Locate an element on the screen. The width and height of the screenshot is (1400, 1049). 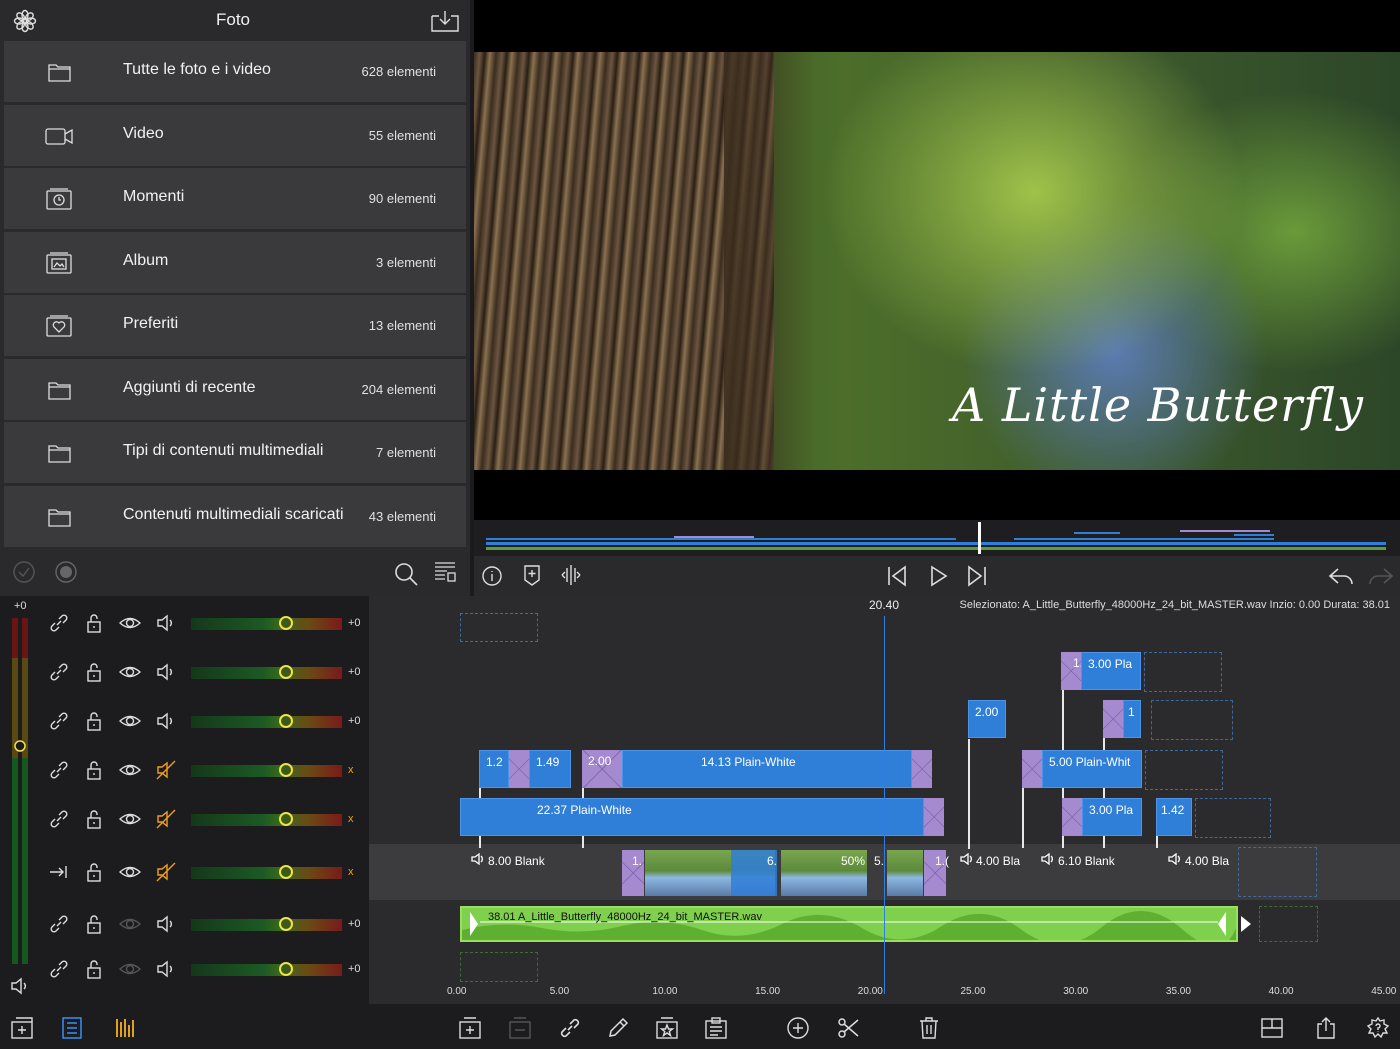
checkmark-circle-icon is located at coordinates (24, 572).